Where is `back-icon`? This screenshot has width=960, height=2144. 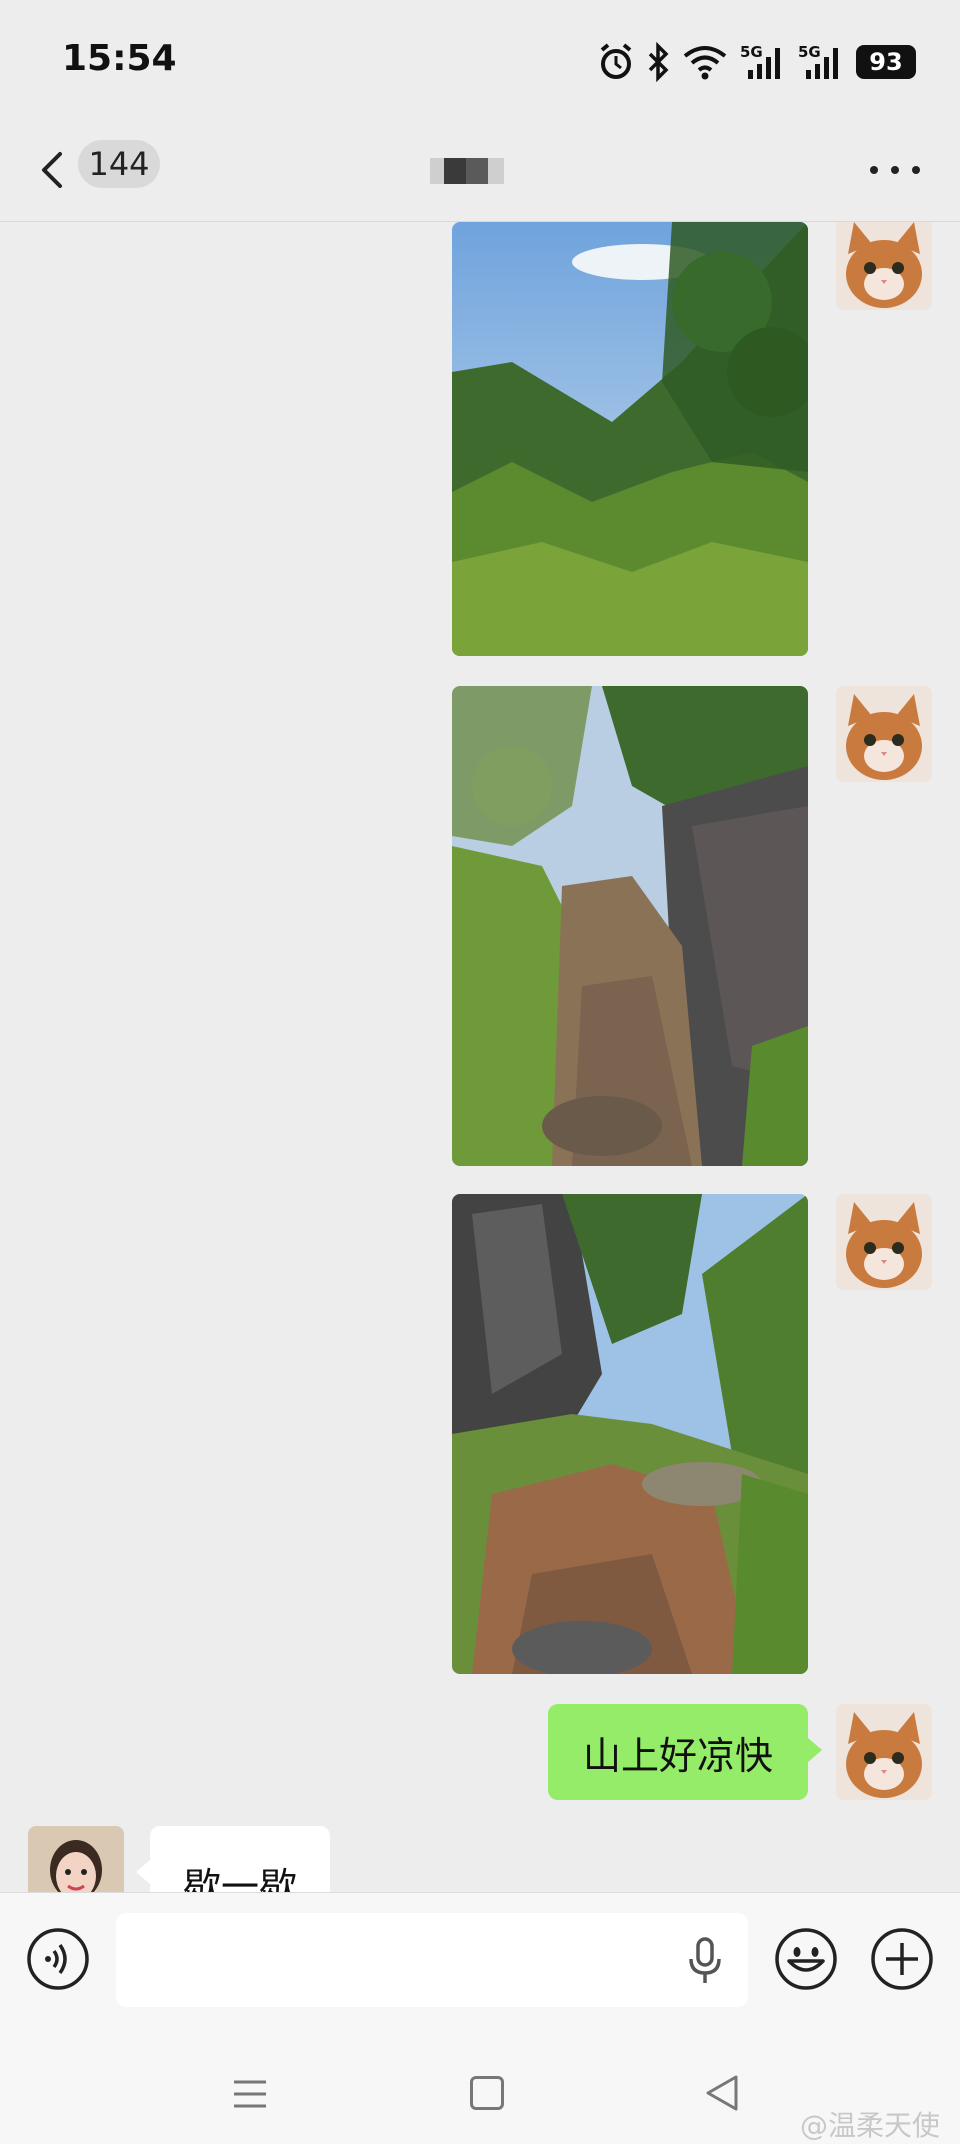
back-icon is located at coordinates (722, 2093).